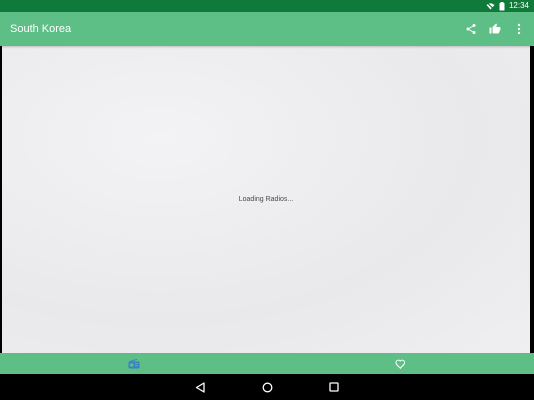  I want to click on recents-icon, so click(334, 387).